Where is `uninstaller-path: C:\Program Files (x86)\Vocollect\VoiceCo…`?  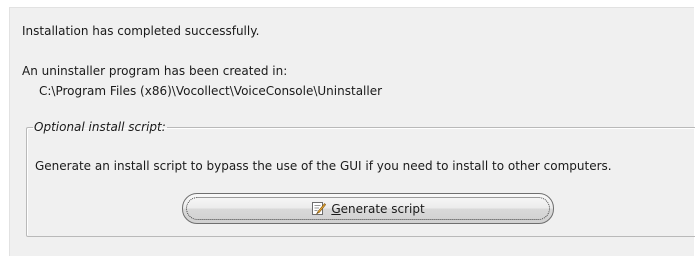 uninstaller-path: C:\Program Files (x86)\Vocollect\VoiceCo… is located at coordinates (211, 91).